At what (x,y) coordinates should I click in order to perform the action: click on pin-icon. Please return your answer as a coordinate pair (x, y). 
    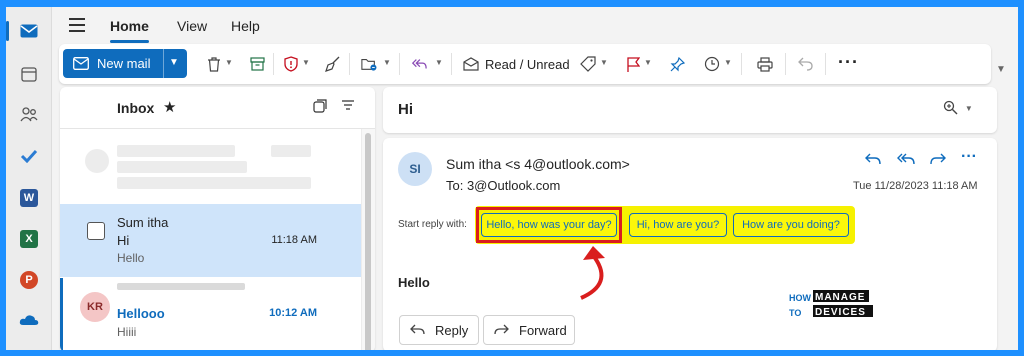
    Looking at the image, I should click on (677, 64).